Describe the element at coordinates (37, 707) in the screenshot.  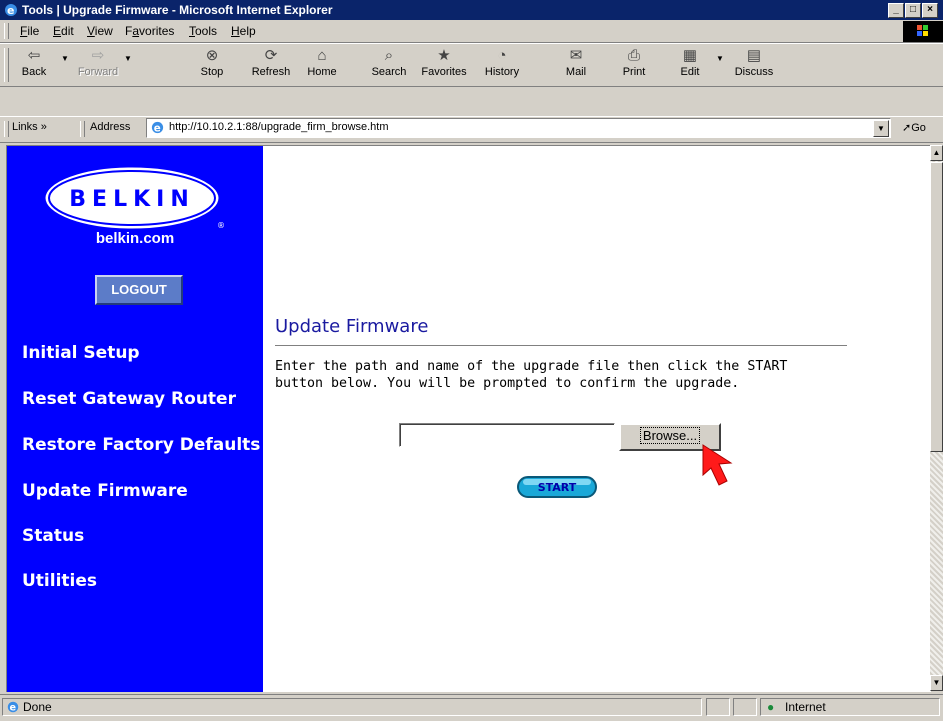
I see `status-text: Done` at that location.